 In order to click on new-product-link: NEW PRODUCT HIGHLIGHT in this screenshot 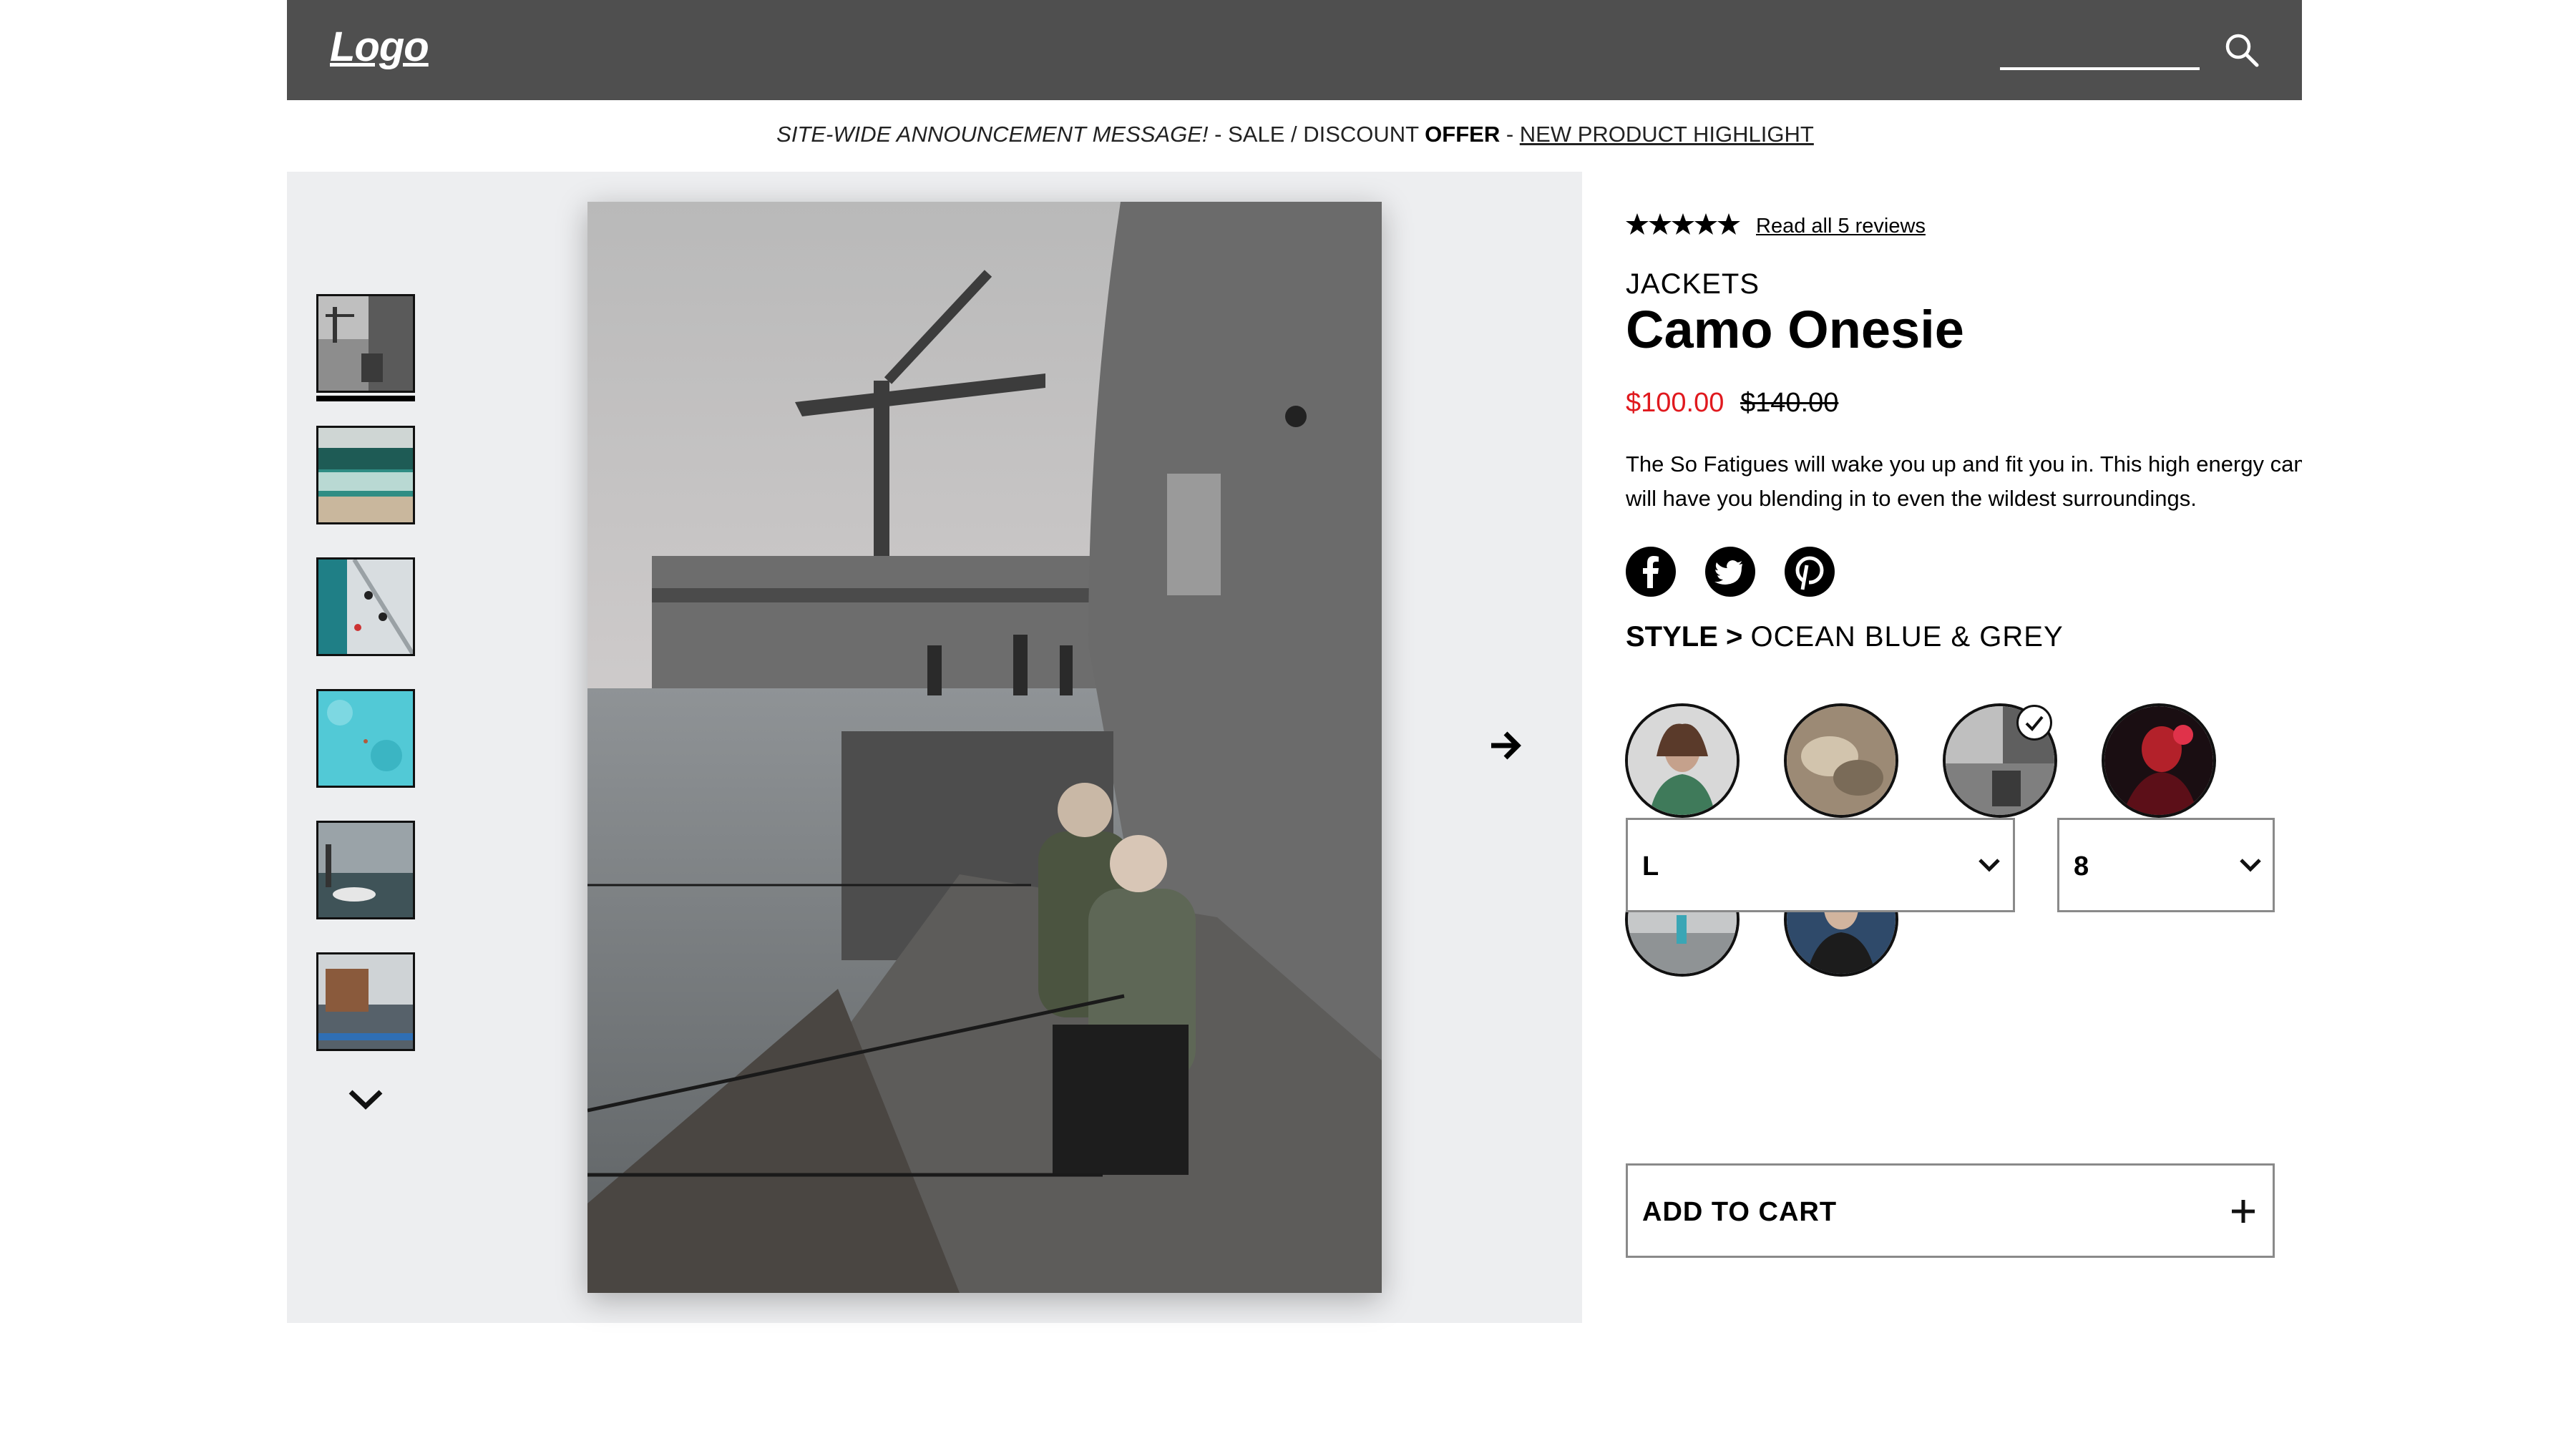, I will do `click(1667, 134)`.